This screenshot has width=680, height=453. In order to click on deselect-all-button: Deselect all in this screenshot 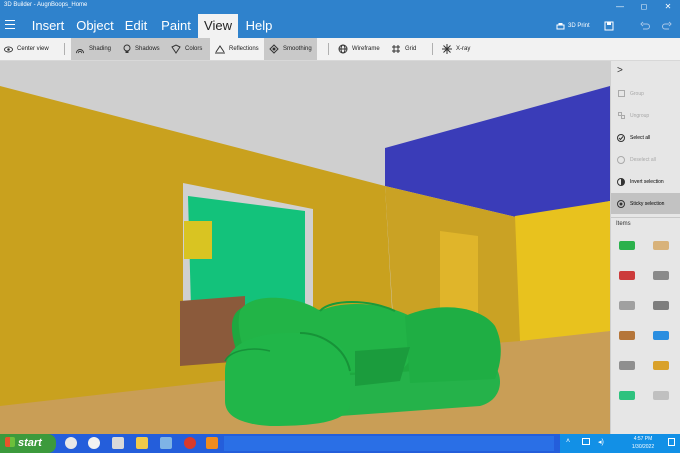, I will do `click(645, 159)`.